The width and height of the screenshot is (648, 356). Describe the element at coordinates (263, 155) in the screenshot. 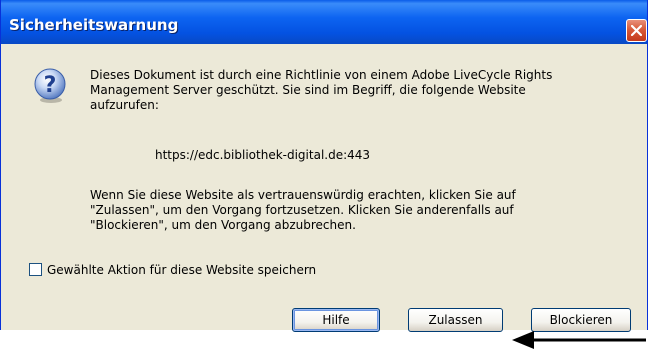

I see `website-url: https://edc.bibliothek-digital.de:443` at that location.